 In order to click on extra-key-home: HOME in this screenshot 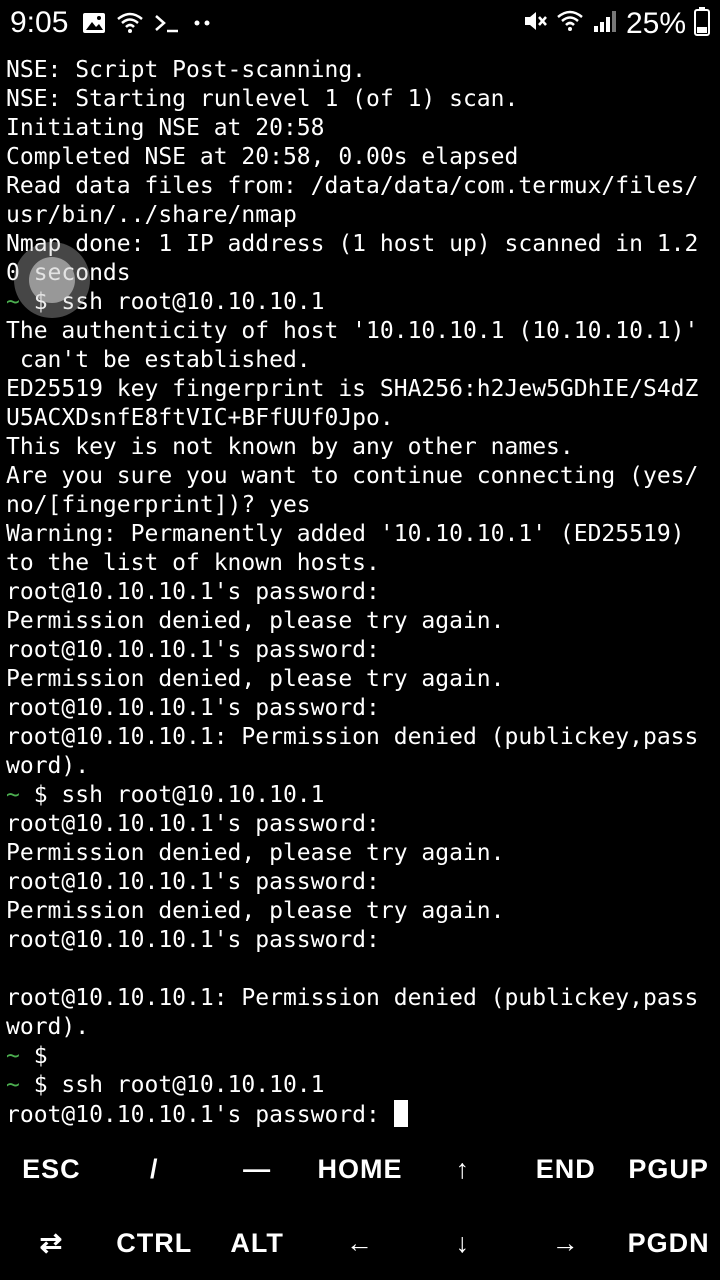, I will do `click(360, 1169)`.